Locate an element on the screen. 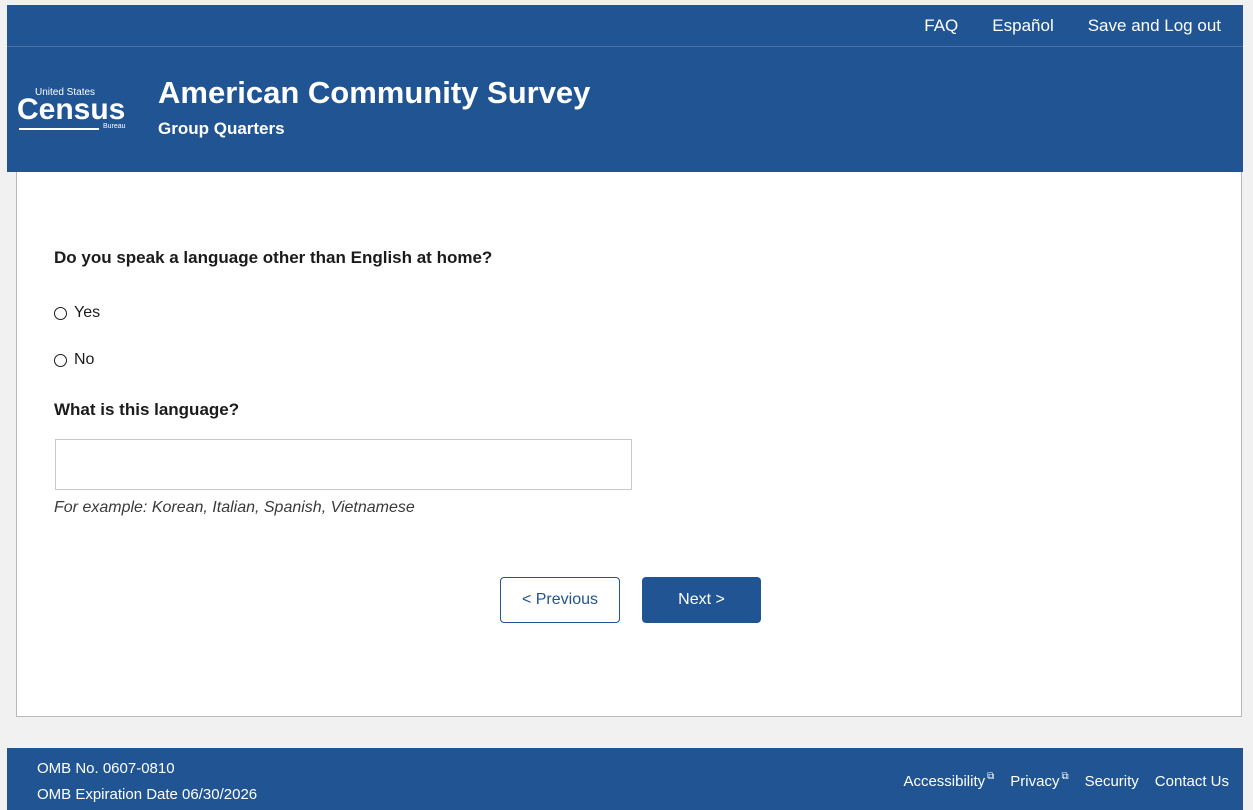  radio-button-yes is located at coordinates (60, 313).